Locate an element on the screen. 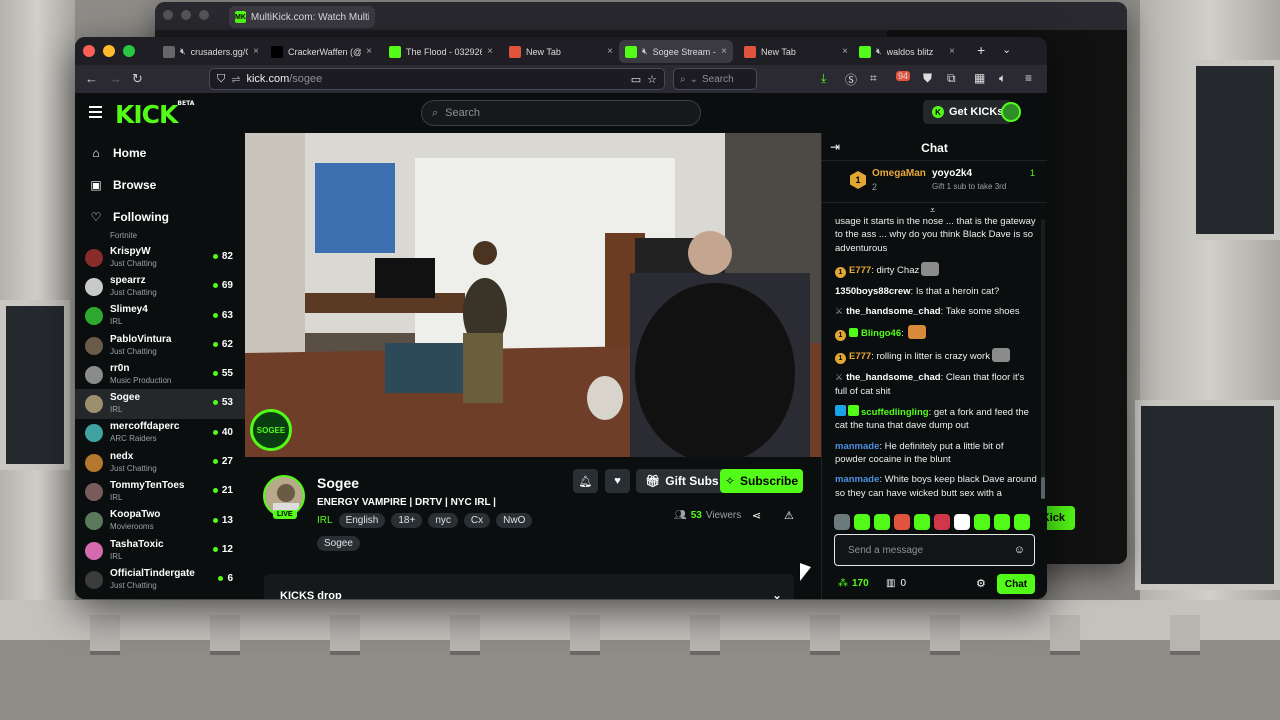 The height and width of the screenshot is (720, 1280). grid-icon: ▦ is located at coordinates (979, 78).